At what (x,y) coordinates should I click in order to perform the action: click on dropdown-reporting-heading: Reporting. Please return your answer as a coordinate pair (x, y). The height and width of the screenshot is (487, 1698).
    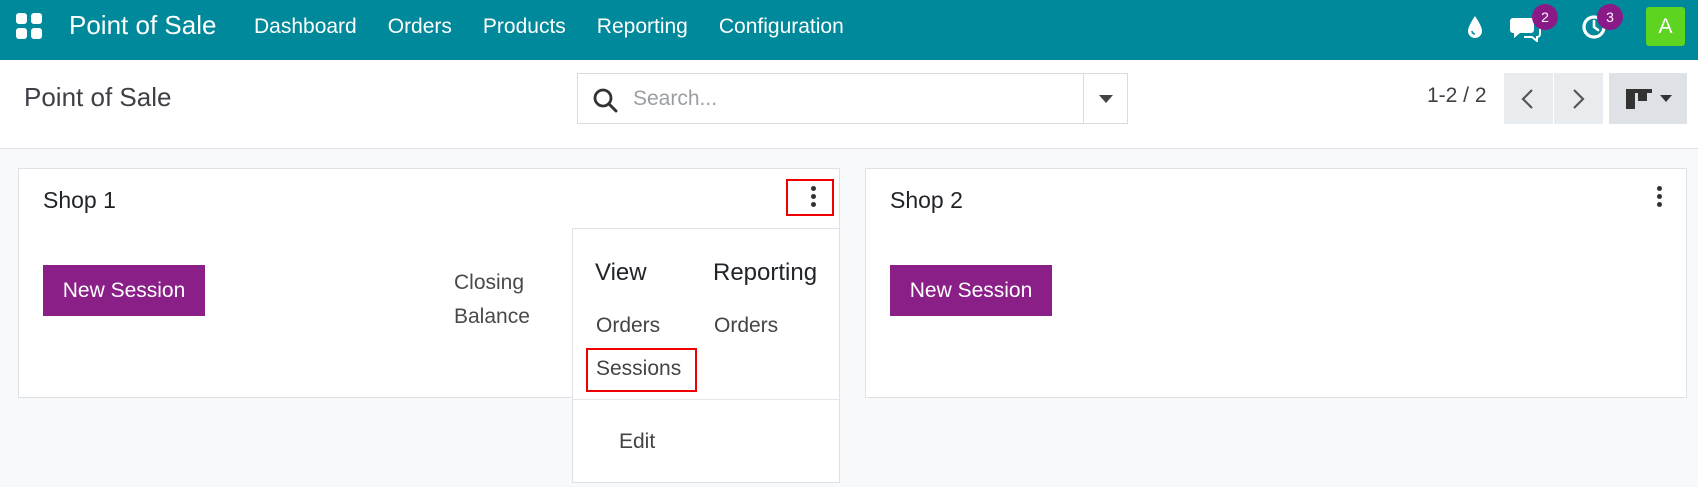
    Looking at the image, I should click on (765, 272).